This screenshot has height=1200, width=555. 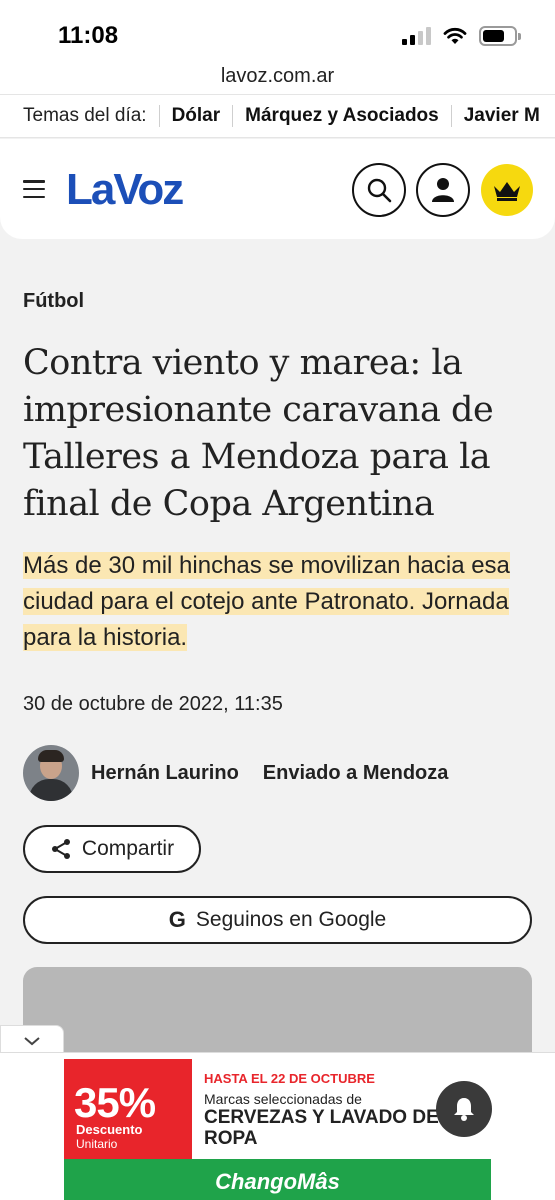 What do you see at coordinates (85, 115) in the screenshot?
I see `trending-label: Temas del día:` at bounding box center [85, 115].